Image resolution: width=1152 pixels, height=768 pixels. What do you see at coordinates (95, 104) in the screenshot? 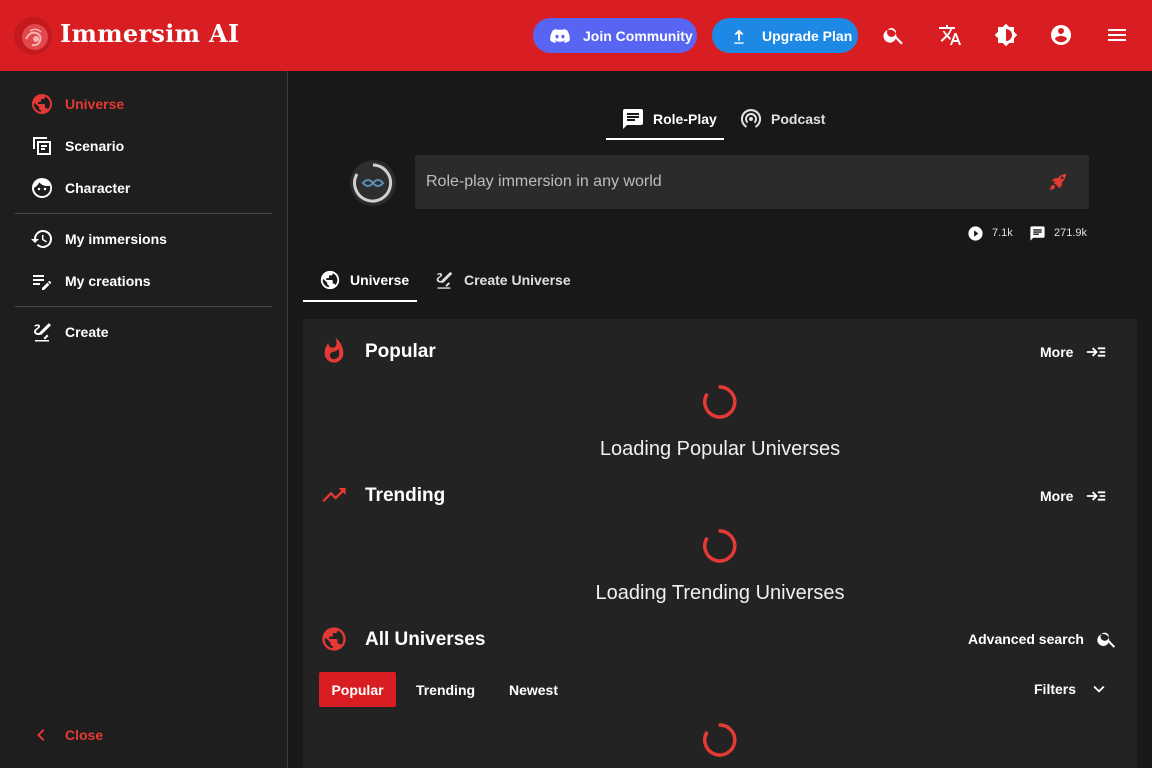
I see `sidebar-item-label: Universe` at bounding box center [95, 104].